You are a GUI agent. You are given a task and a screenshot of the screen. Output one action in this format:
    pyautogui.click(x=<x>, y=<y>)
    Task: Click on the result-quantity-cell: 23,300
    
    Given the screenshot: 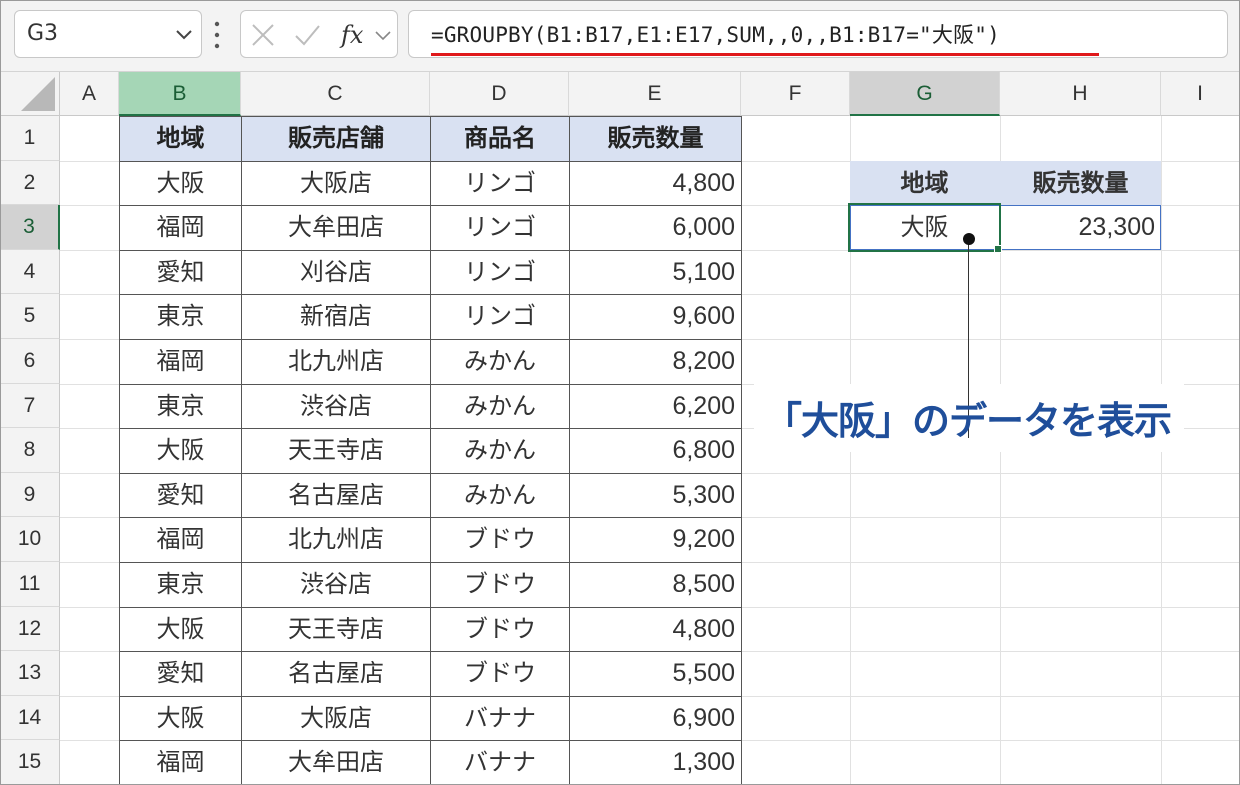 What is the action you would take?
    pyautogui.click(x=1080, y=227)
    